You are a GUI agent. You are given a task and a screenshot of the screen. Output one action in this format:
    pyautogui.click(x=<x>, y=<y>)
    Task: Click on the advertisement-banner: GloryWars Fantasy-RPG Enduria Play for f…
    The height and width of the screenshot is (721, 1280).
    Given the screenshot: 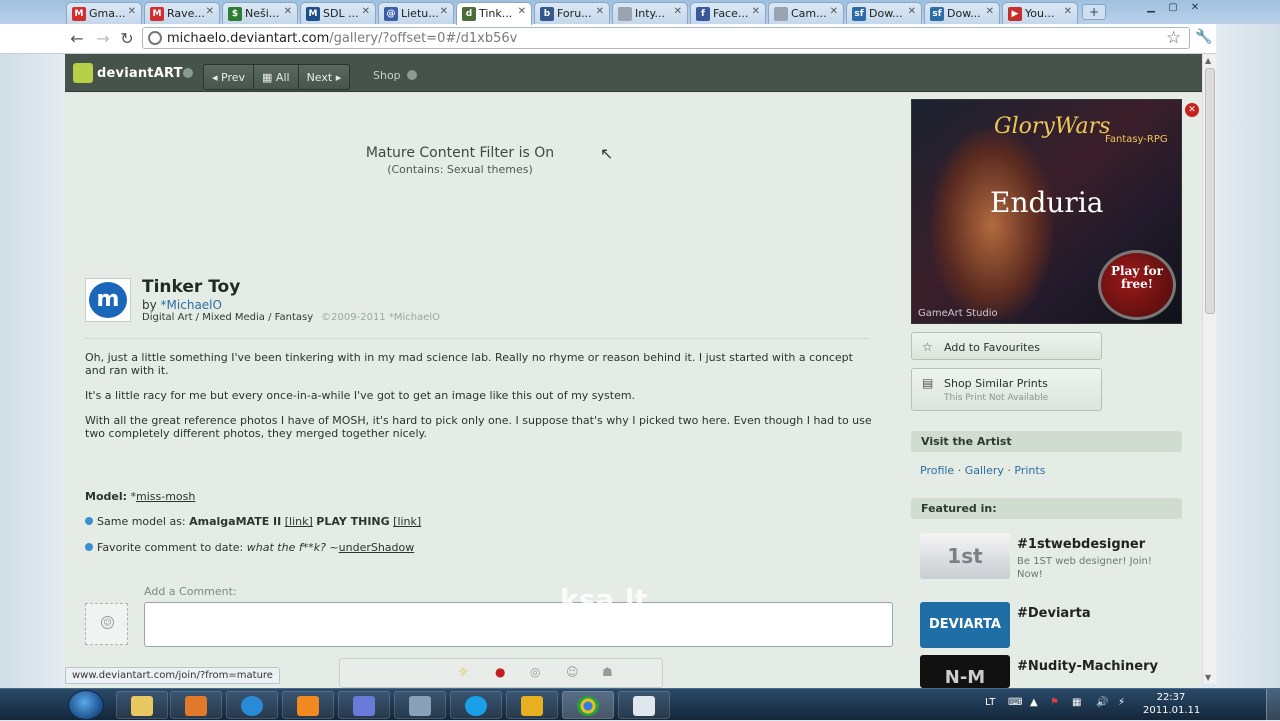 What is the action you would take?
    pyautogui.click(x=1046, y=211)
    